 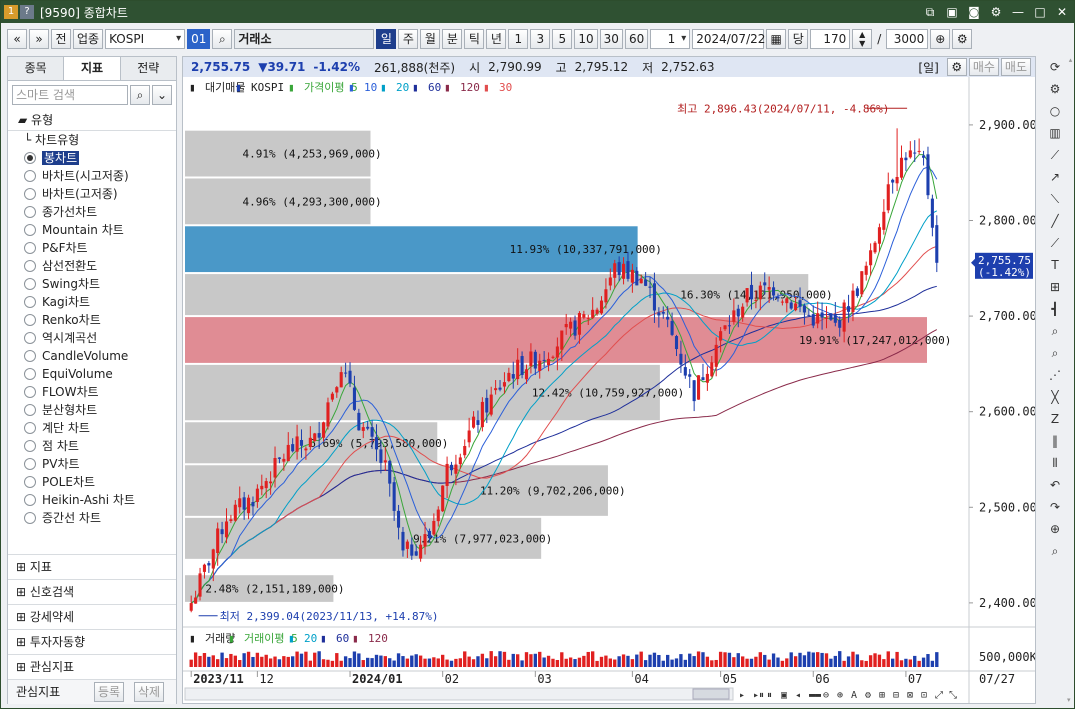 What do you see at coordinates (97, 446) in the screenshot?
I see `chart-type-item: 점 차트` at bounding box center [97, 446].